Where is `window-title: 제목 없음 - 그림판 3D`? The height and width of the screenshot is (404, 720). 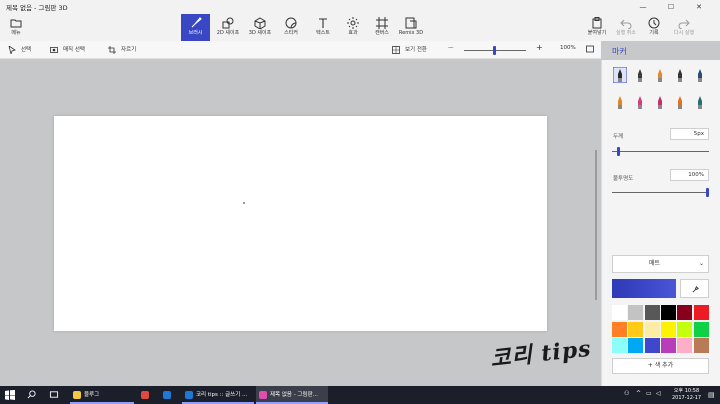
window-title: 제목 없음 - 그림판 3D is located at coordinates (37, 8).